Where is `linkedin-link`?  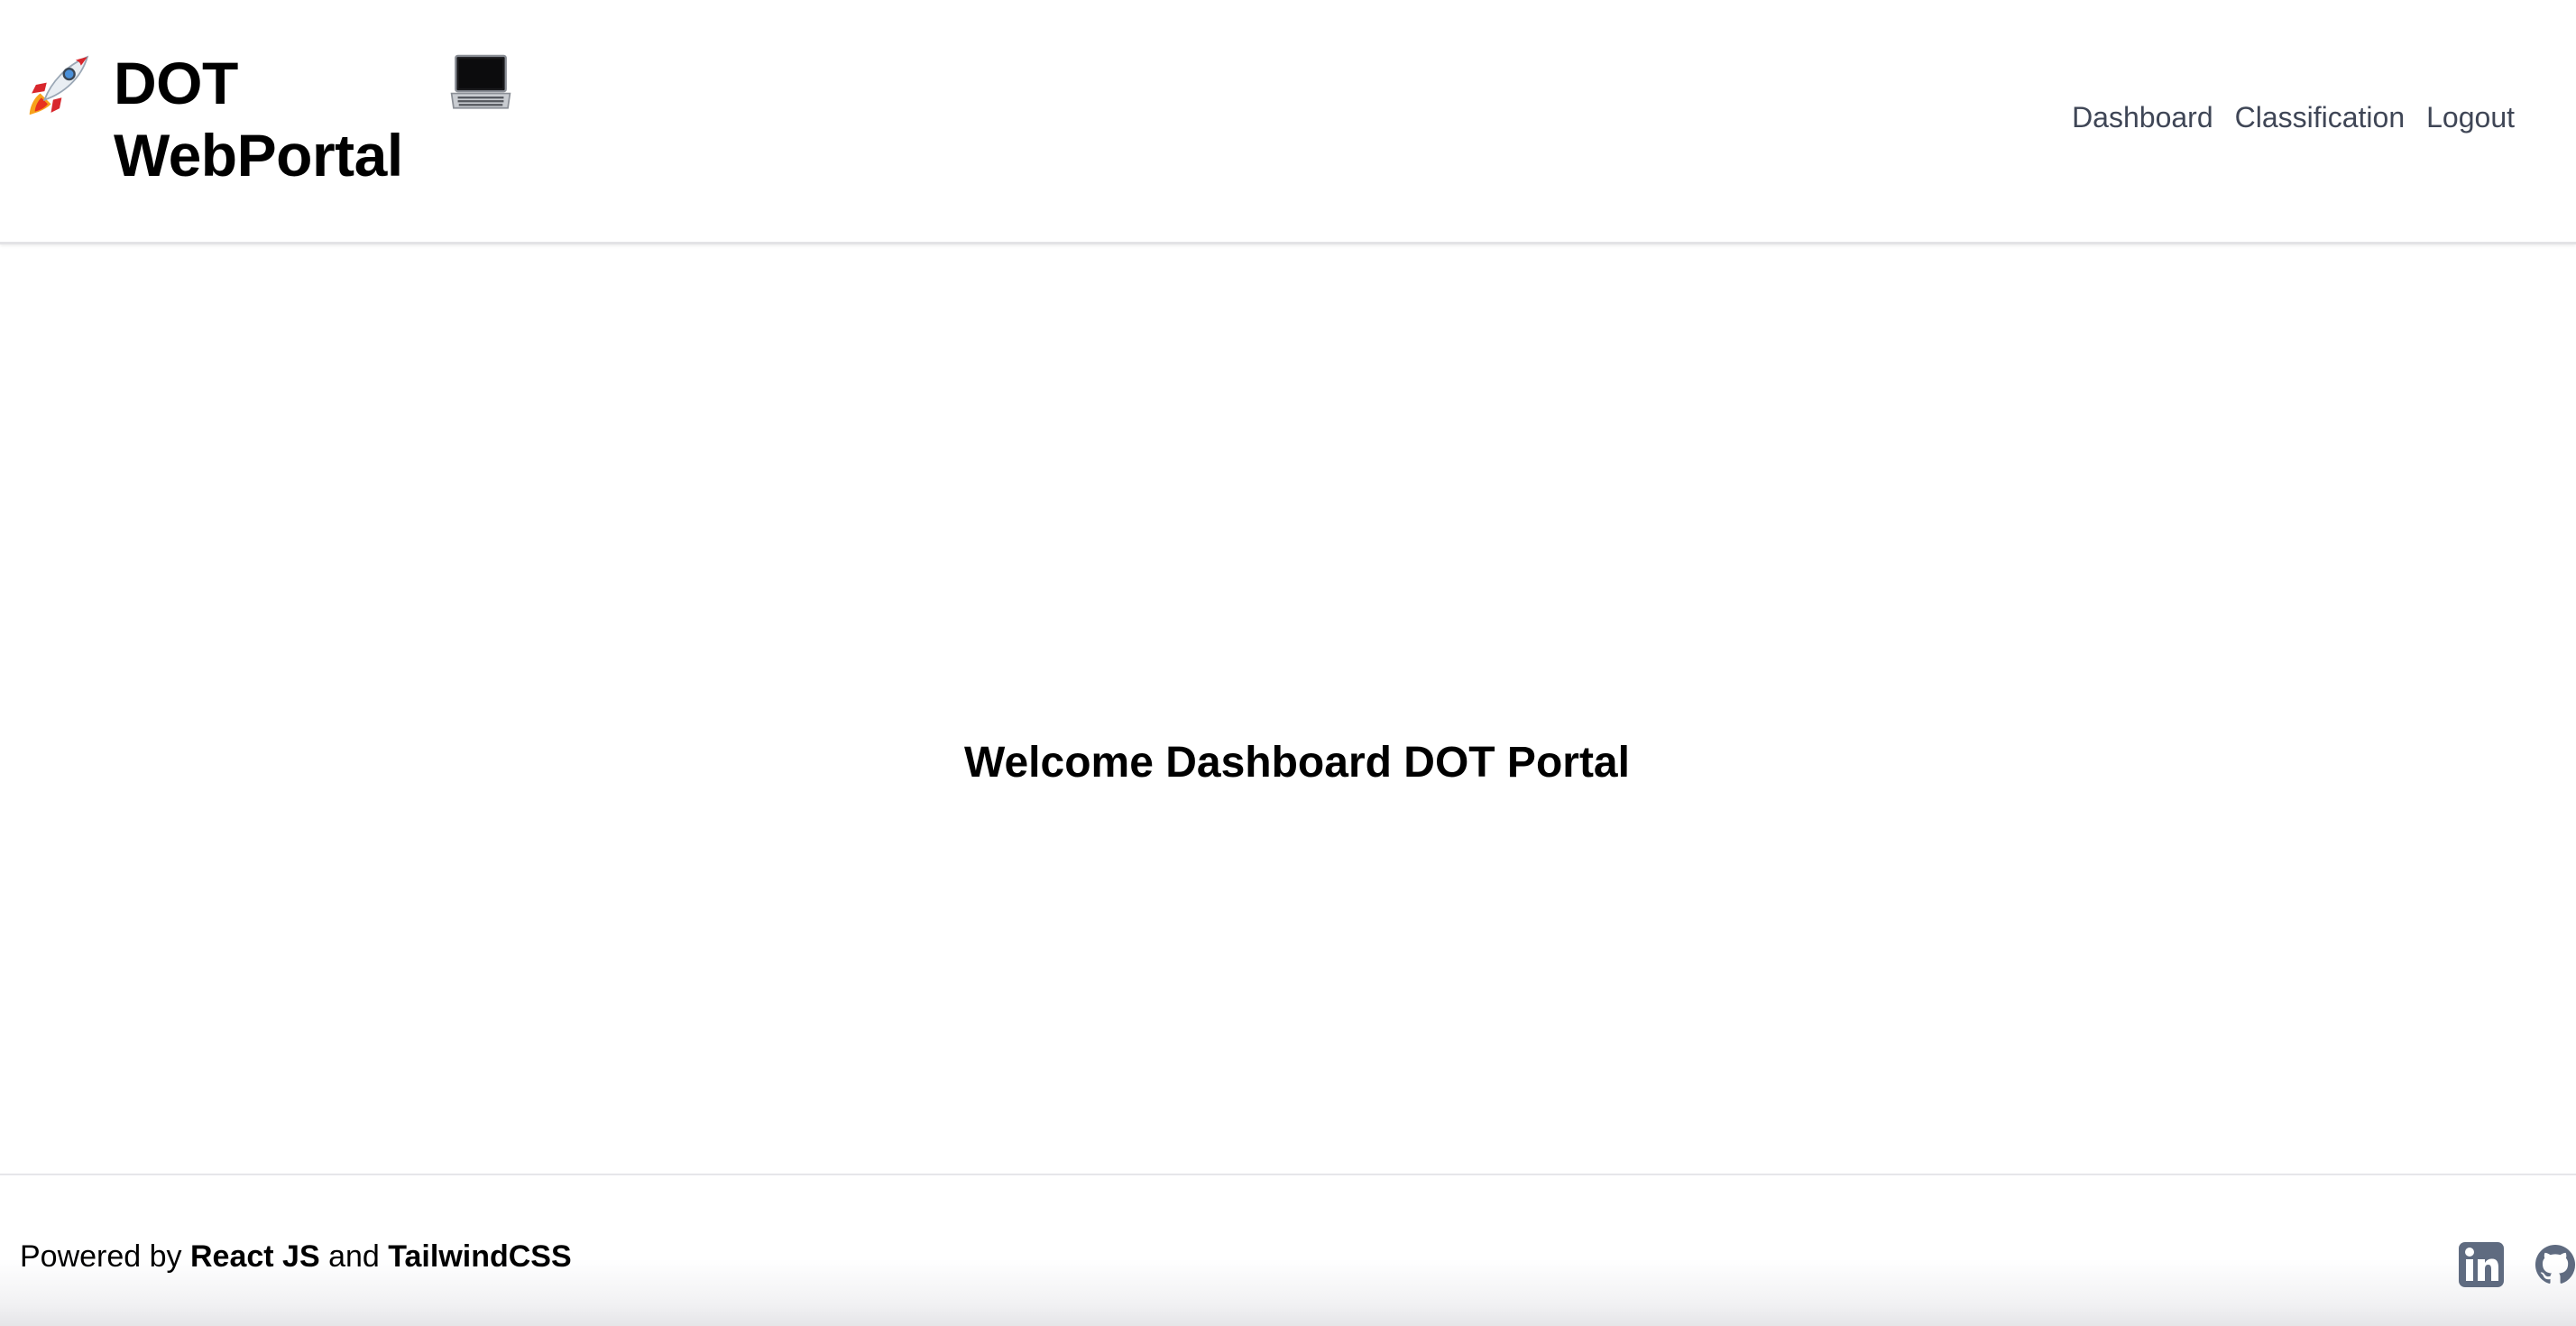 linkedin-link is located at coordinates (2482, 1267).